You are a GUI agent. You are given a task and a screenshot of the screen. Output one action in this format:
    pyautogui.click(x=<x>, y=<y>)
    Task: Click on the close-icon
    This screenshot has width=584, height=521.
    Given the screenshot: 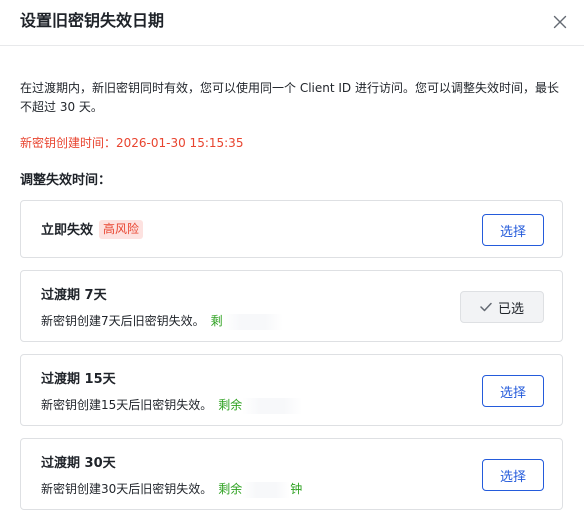 What is the action you would take?
    pyautogui.click(x=560, y=22)
    